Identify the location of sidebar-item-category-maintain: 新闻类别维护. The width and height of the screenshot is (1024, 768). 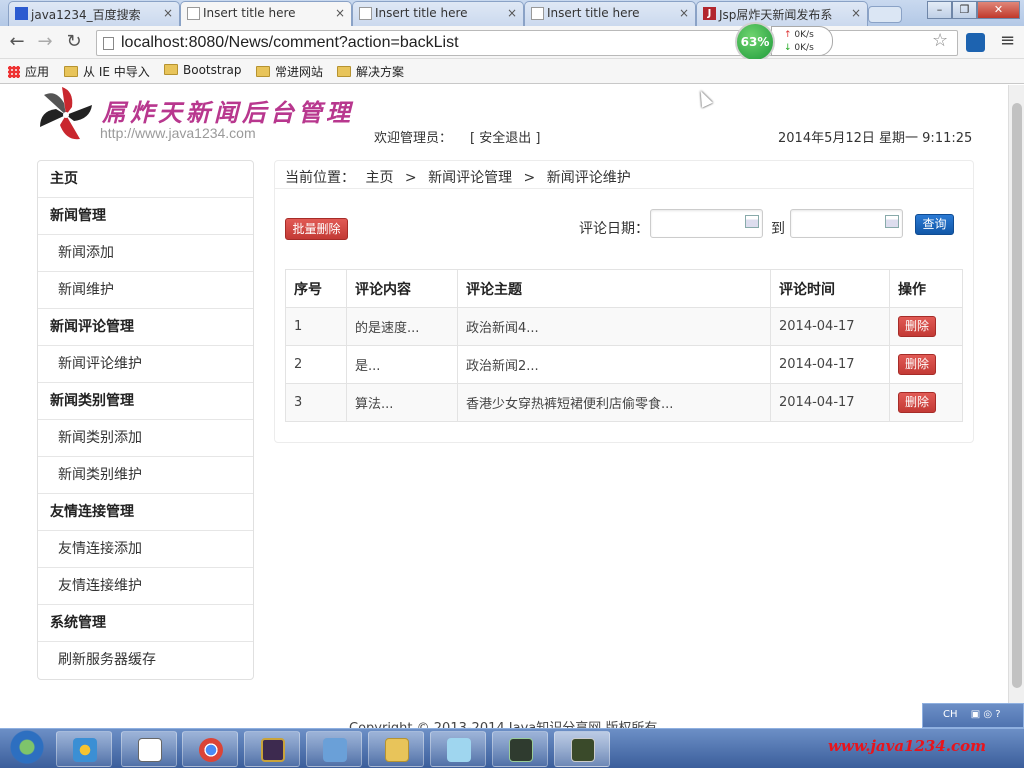
(145, 475).